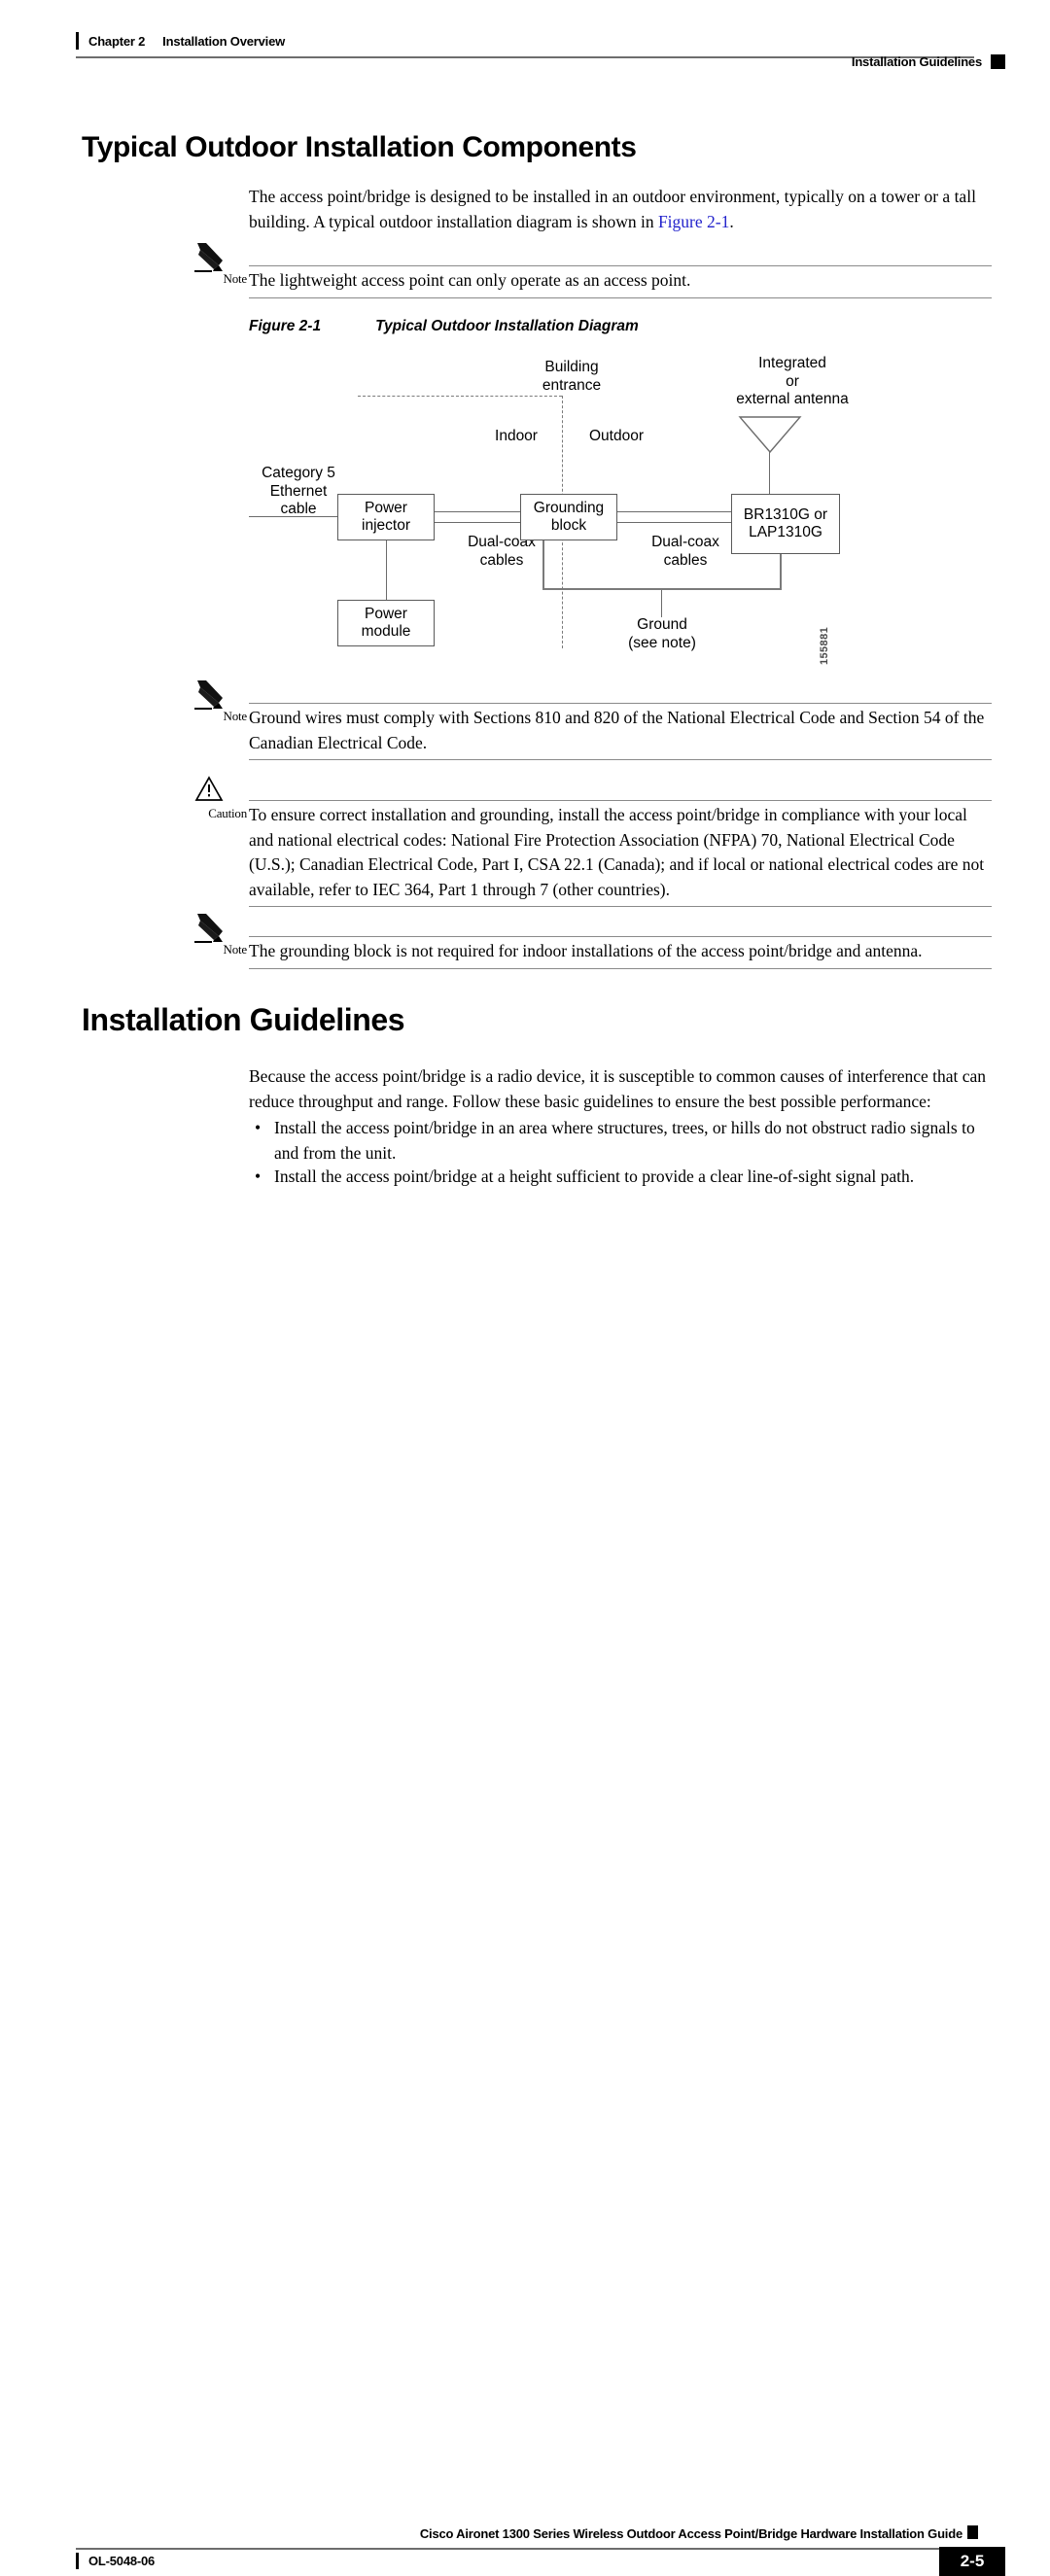 This screenshot has height=2576, width=1050. I want to click on diagram-box-grounding-block: Grounding block, so click(568, 517).